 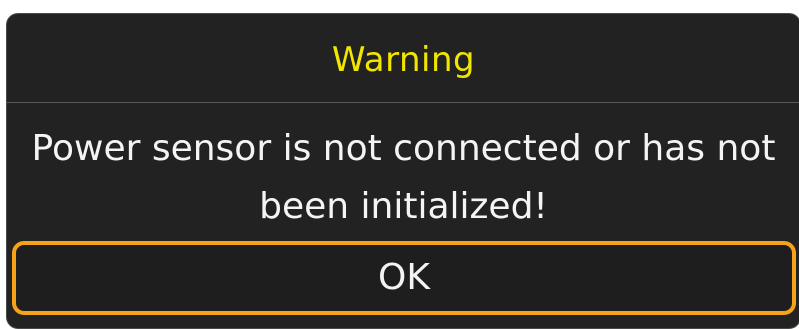 What do you see at coordinates (403, 206) in the screenshot?
I see `message-line-2: been initialized!` at bounding box center [403, 206].